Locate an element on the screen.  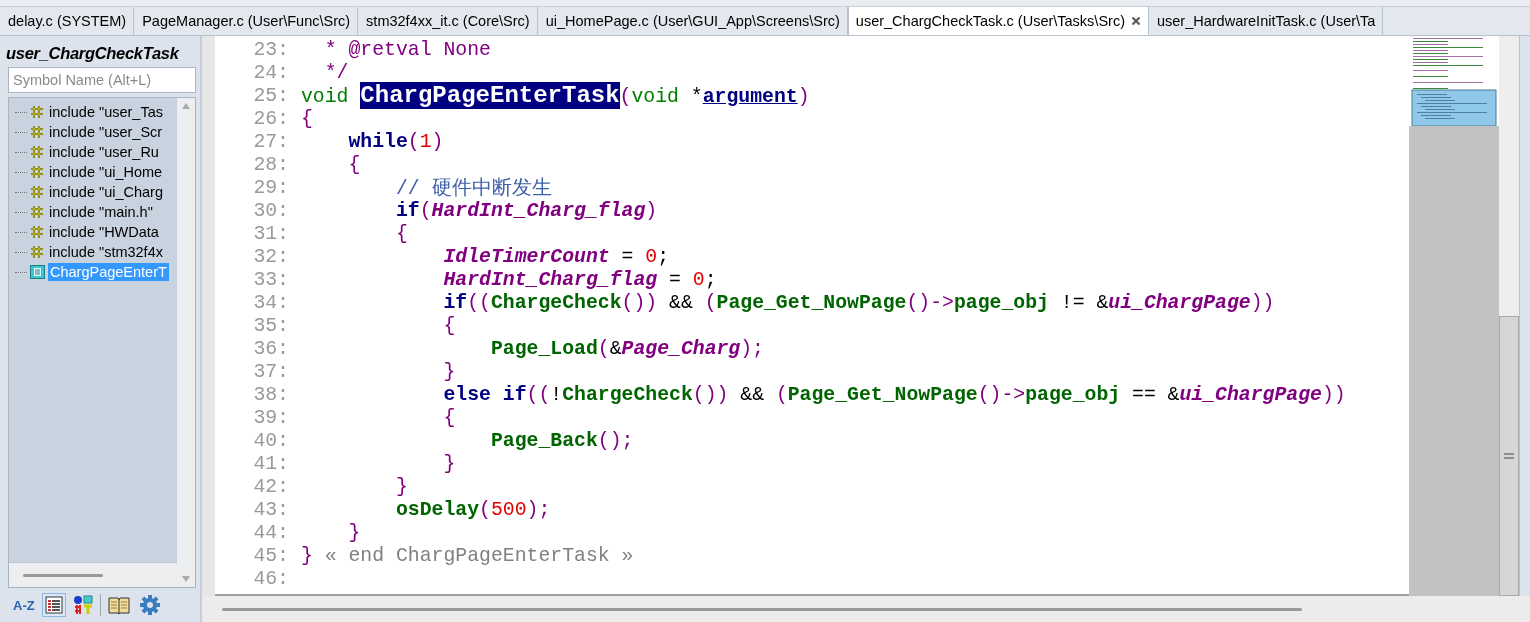
sort-button: A-Z is located at coordinates (24, 605).